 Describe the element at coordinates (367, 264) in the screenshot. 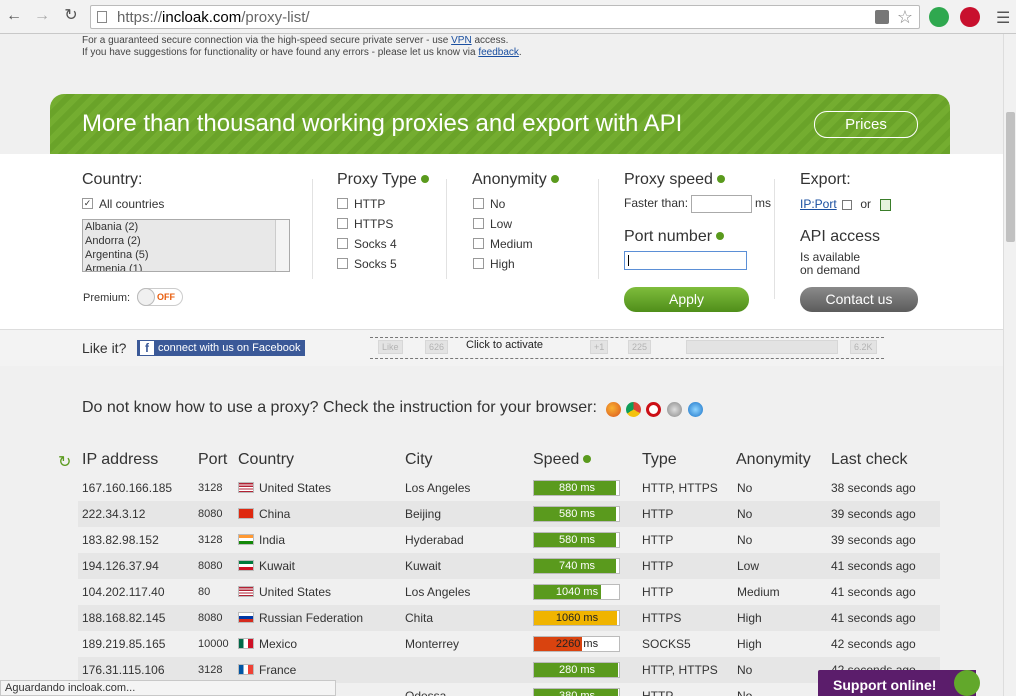

I see `type-socks5-checkbox: Socks 5` at that location.